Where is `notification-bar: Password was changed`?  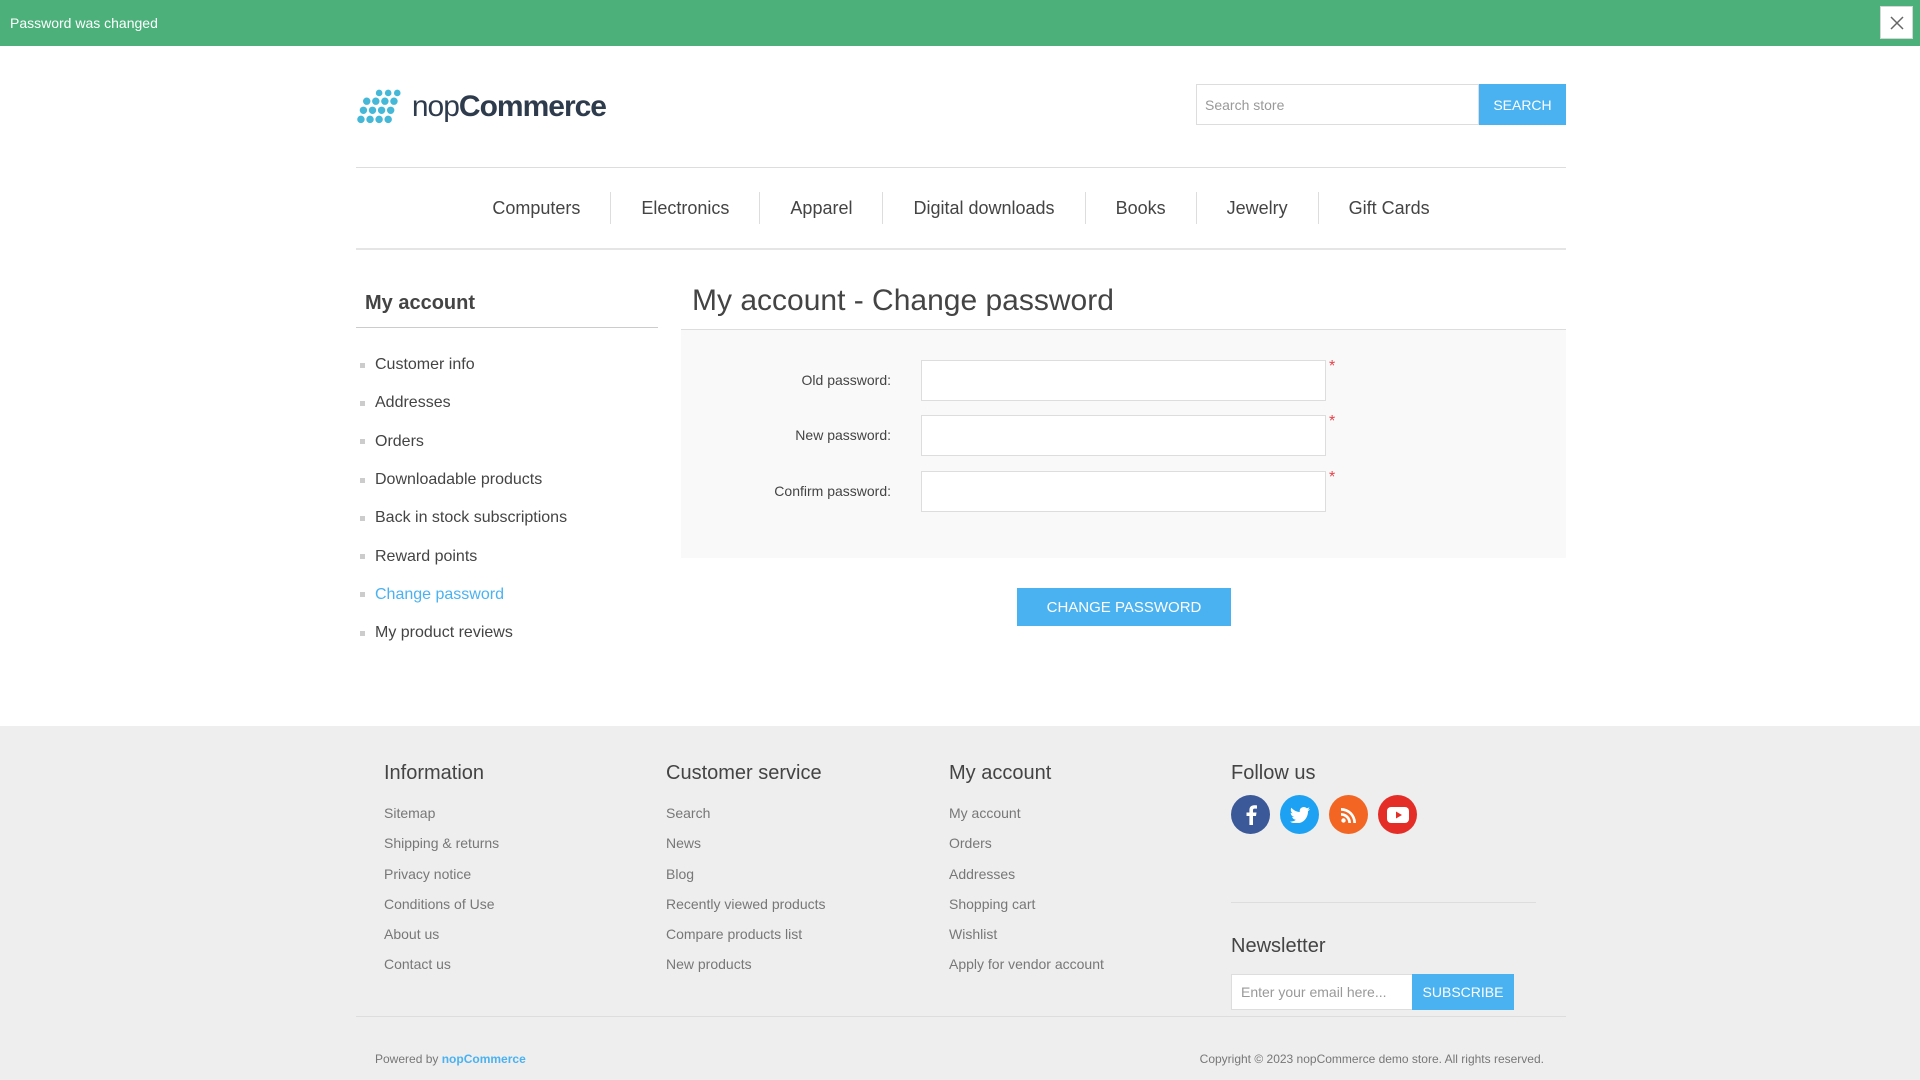 notification-bar: Password was changed is located at coordinates (960, 23).